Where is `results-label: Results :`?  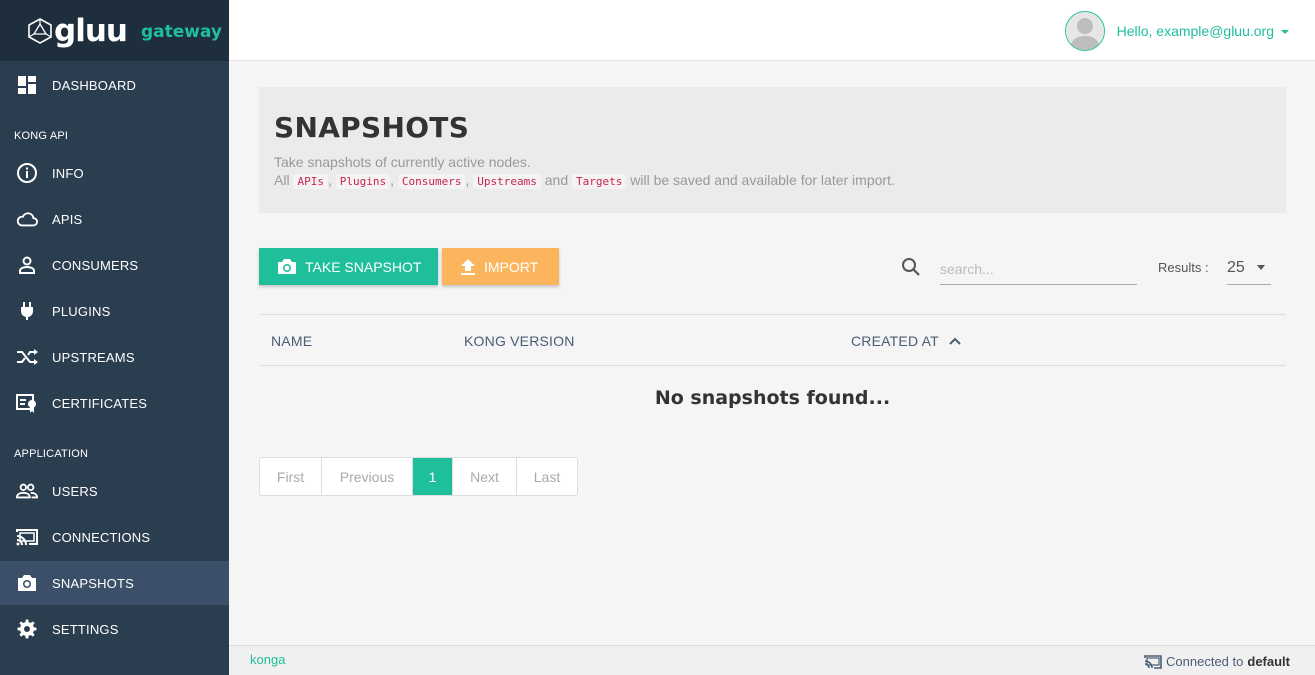
results-label: Results : is located at coordinates (1183, 267).